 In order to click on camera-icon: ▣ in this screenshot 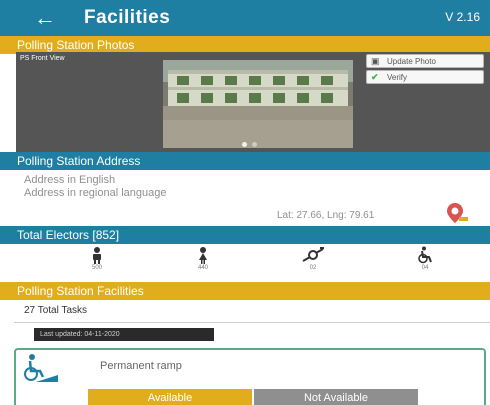, I will do `click(375, 60)`.